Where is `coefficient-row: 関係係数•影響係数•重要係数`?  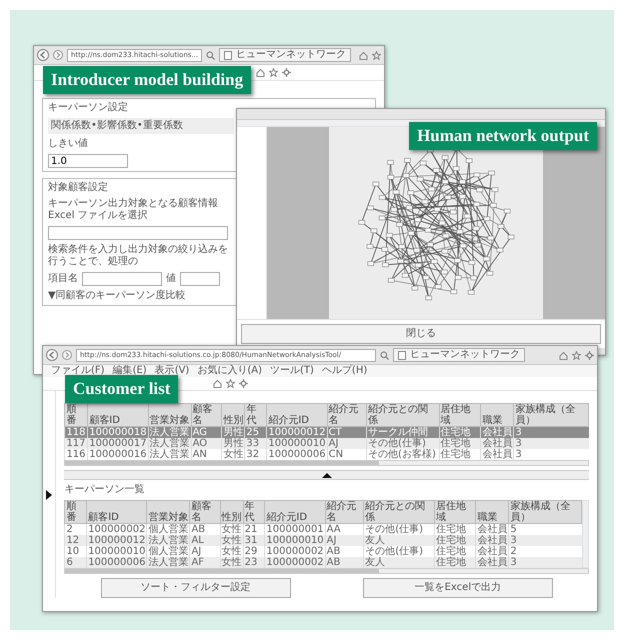 coefficient-row: 関係係数•影響係数•重要係数 is located at coordinates (141, 126).